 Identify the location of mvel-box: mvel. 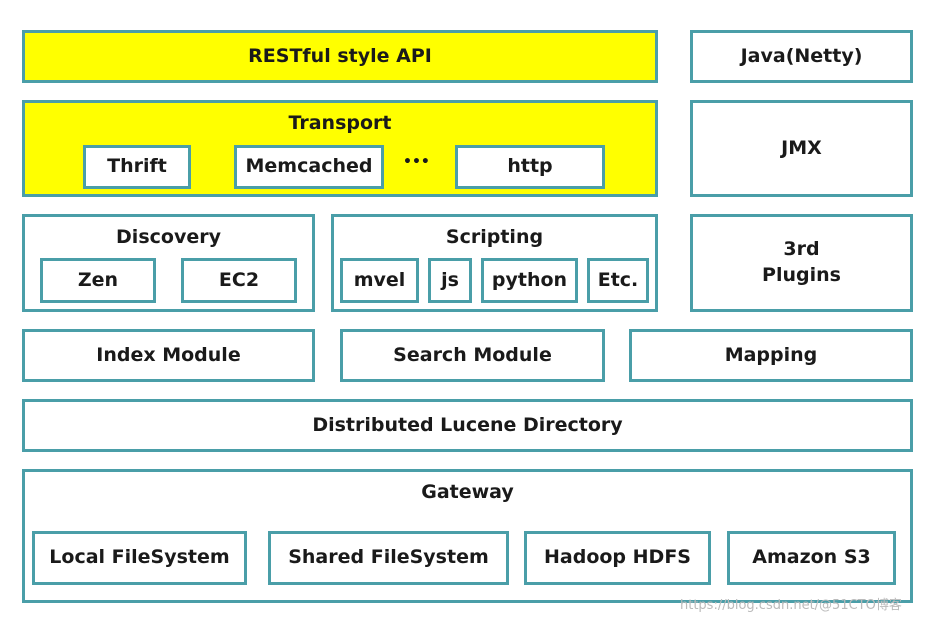
(379, 280).